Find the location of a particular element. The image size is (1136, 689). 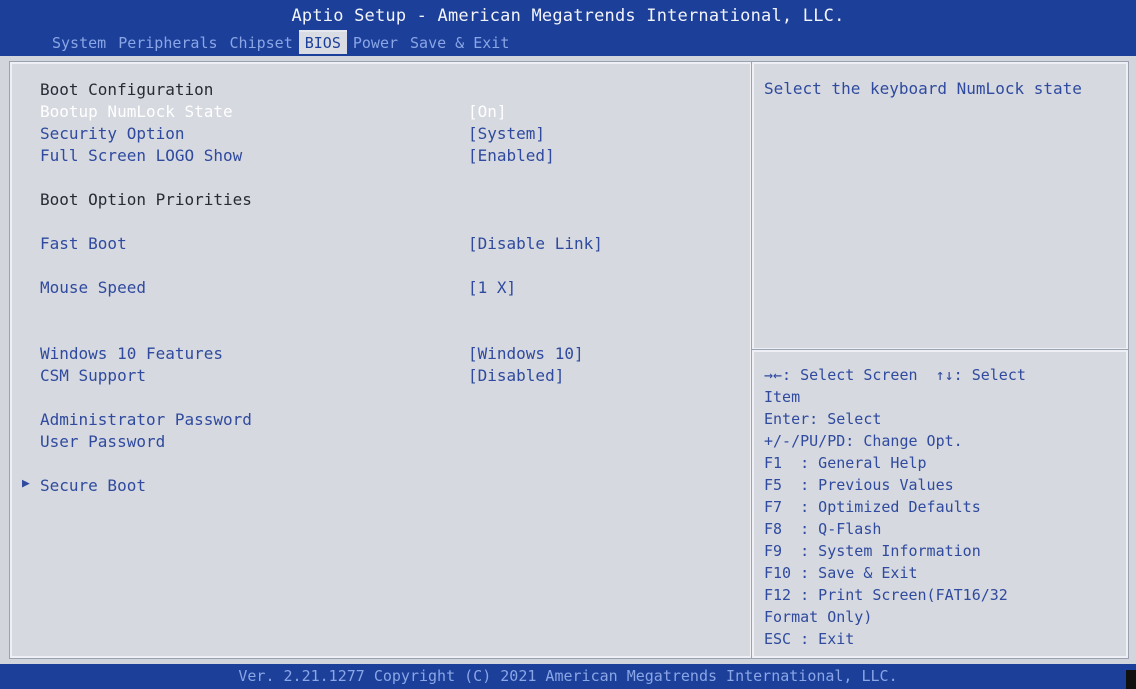

option-label: Mouse Speed is located at coordinates (93, 287).